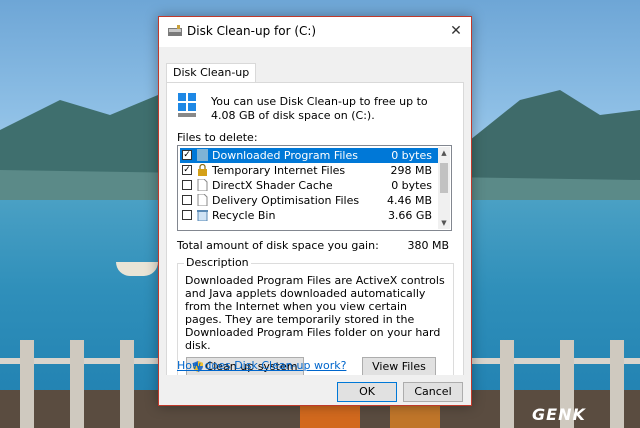 This screenshot has height=428, width=640. What do you see at coordinates (278, 245) in the screenshot?
I see `total-space-label: Total amount of disk space you gain:` at bounding box center [278, 245].